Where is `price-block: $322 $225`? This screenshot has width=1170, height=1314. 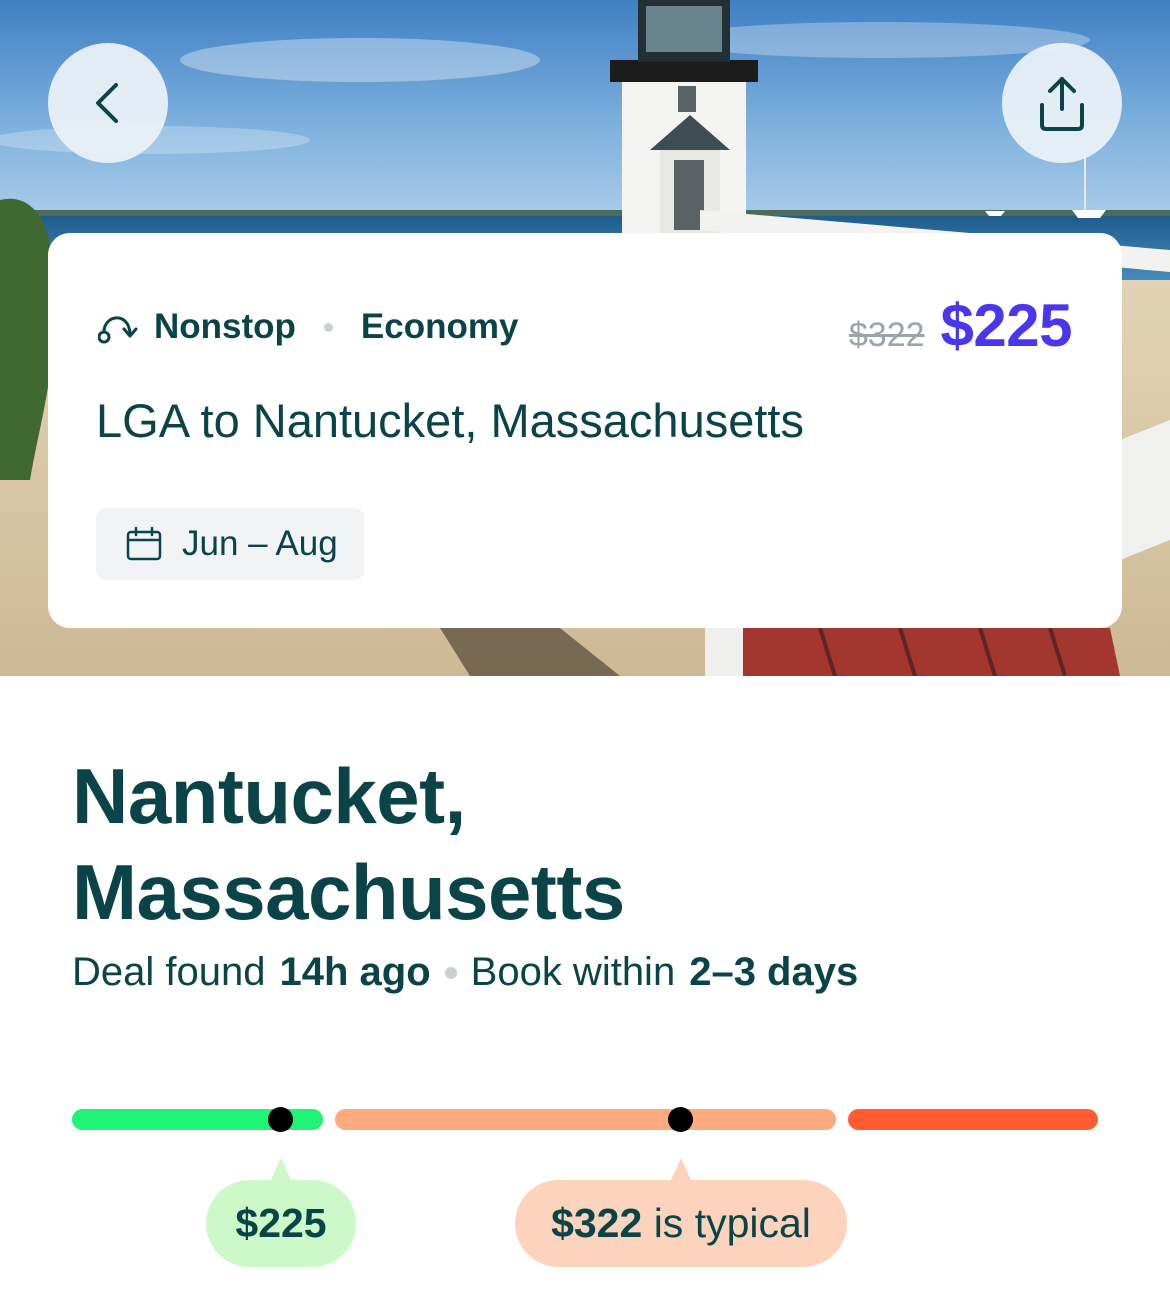 price-block: $322 $225 is located at coordinates (960, 325).